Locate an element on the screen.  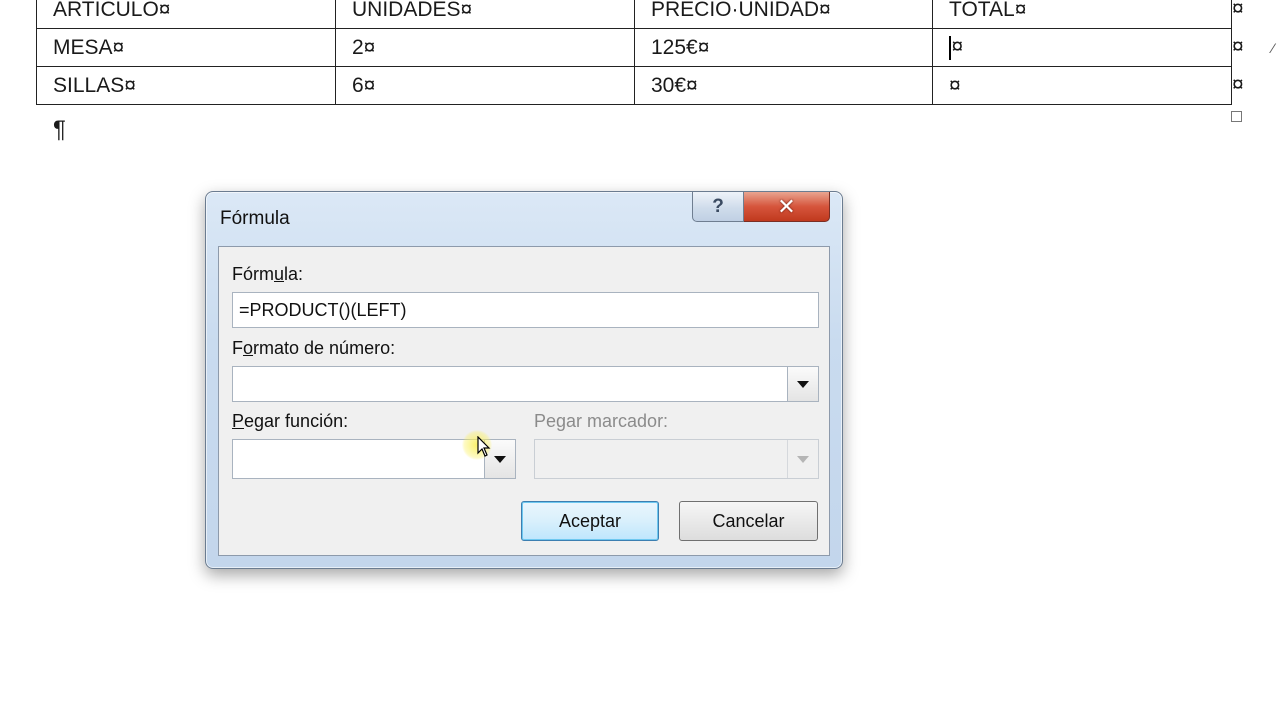
table-row: MESA¤ 2¤ 125€¤ ¤ is located at coordinates (634, 47).